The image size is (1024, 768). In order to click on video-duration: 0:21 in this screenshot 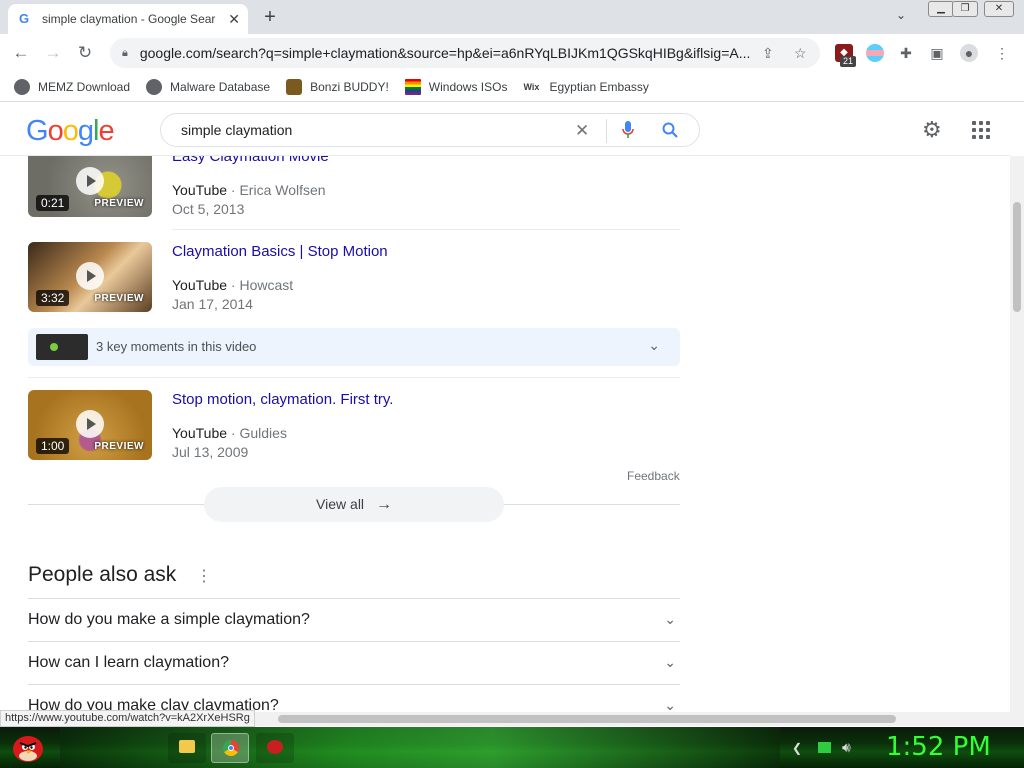, I will do `click(53, 203)`.